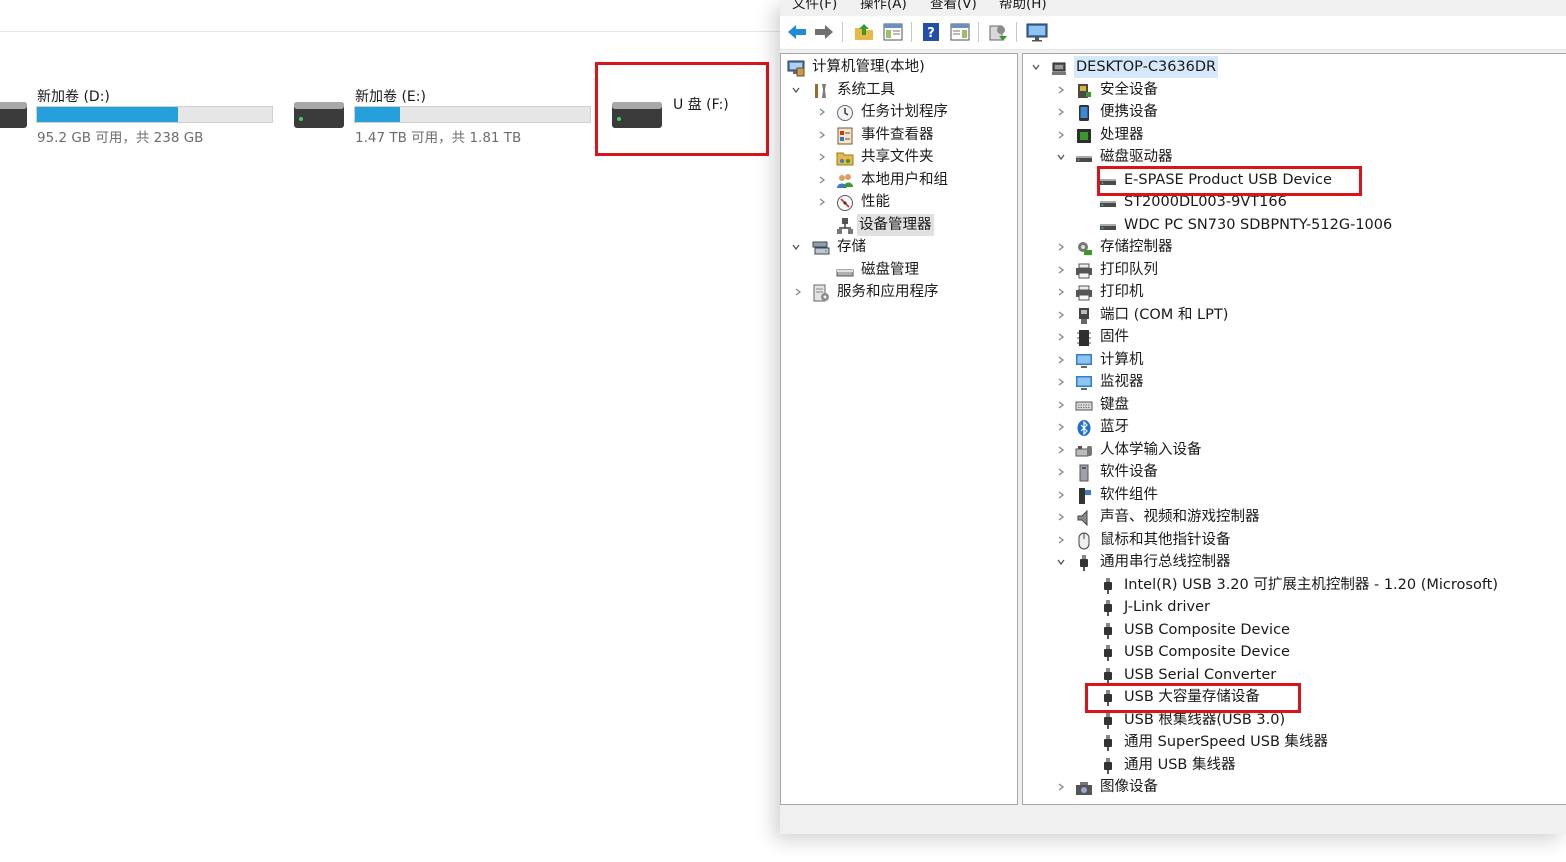 This screenshot has height=862, width=1566. I want to click on shared-folder-icon, so click(844, 157).